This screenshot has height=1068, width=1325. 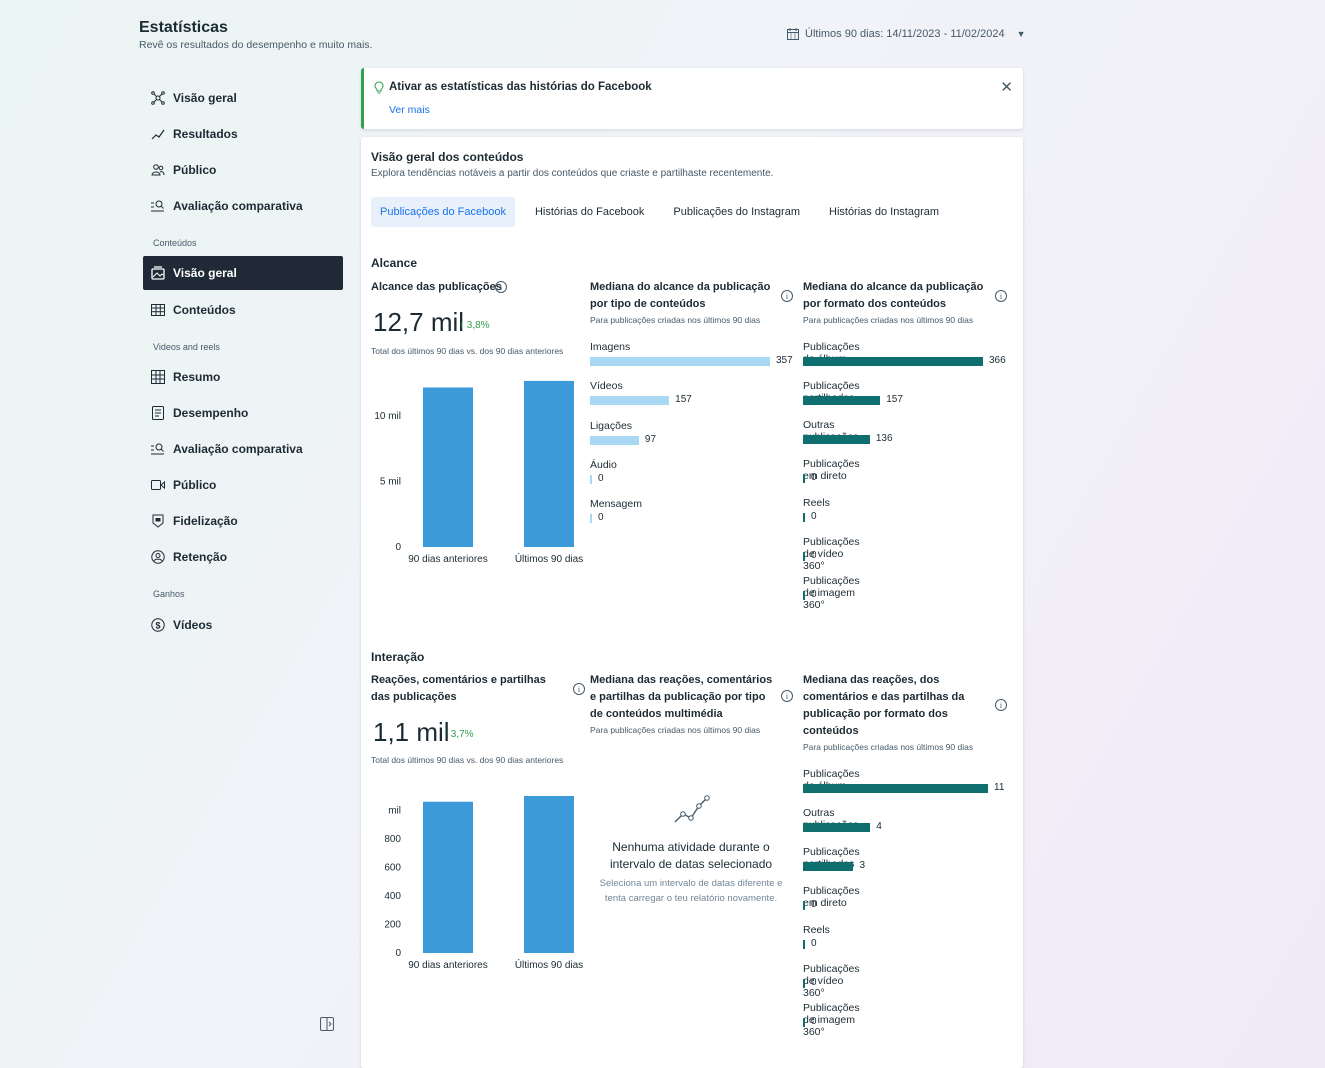 What do you see at coordinates (197, 377) in the screenshot?
I see `sidebar-item-label: Resumo` at bounding box center [197, 377].